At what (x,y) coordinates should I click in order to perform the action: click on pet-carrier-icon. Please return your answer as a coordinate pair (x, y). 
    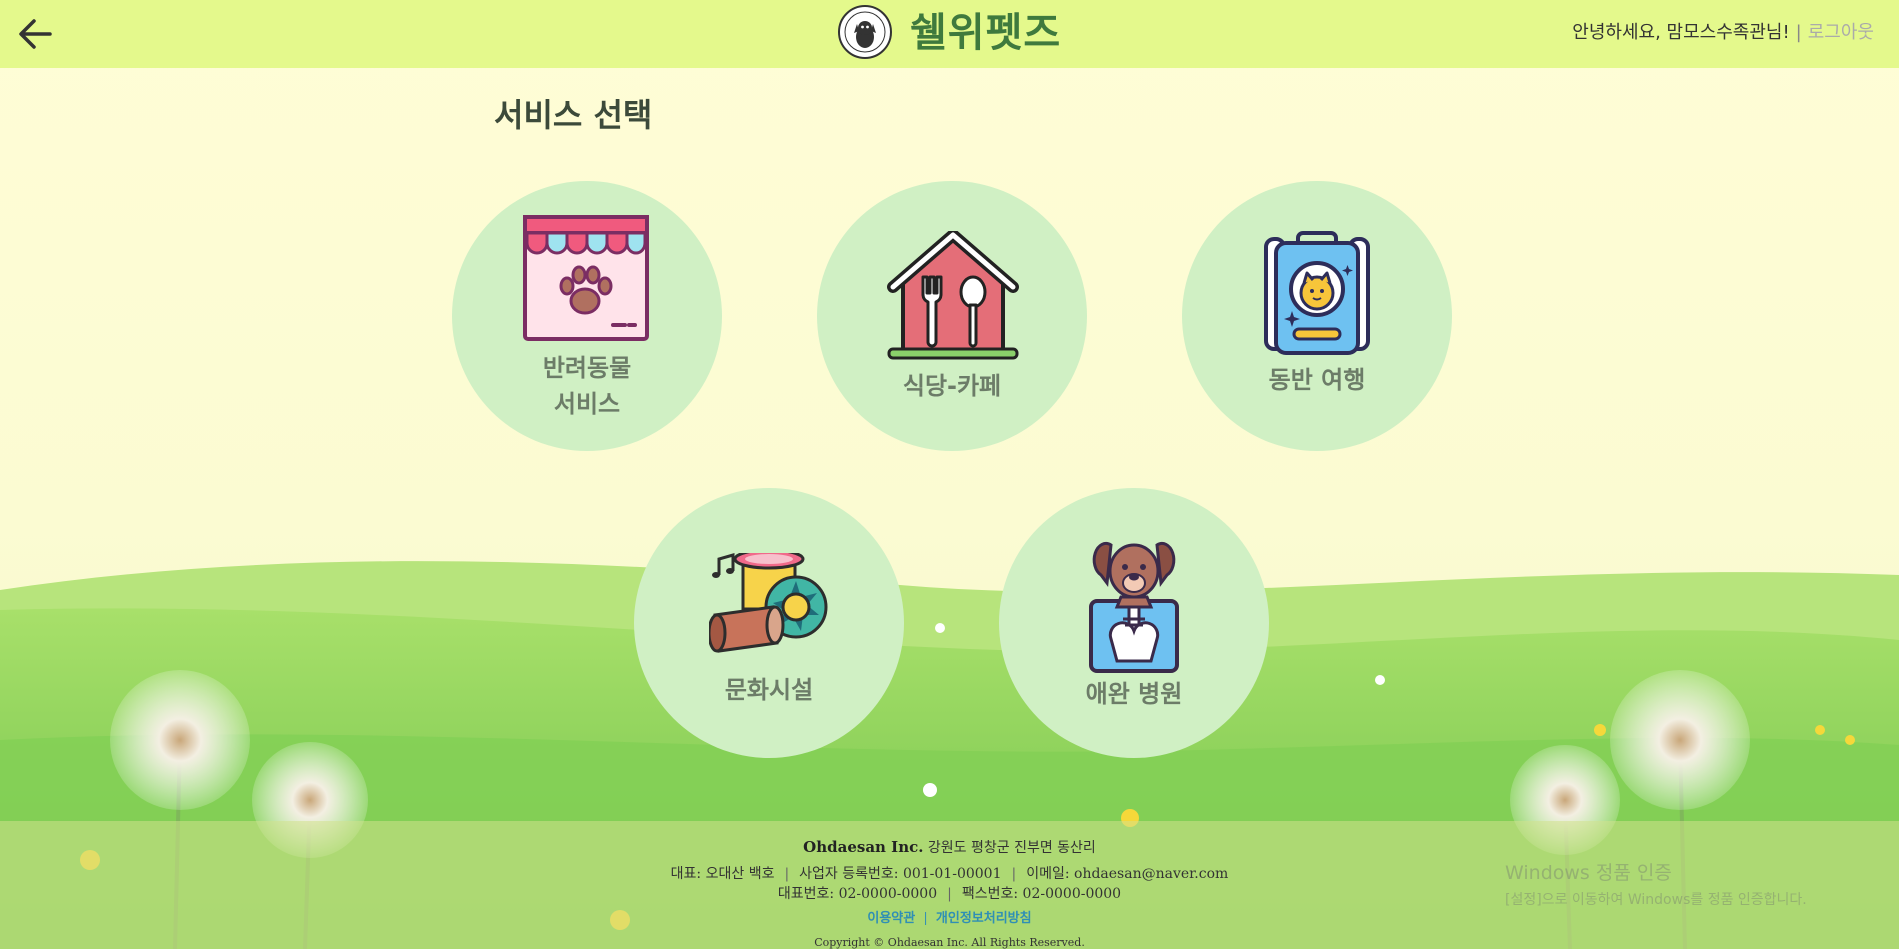
    Looking at the image, I should click on (1317, 295).